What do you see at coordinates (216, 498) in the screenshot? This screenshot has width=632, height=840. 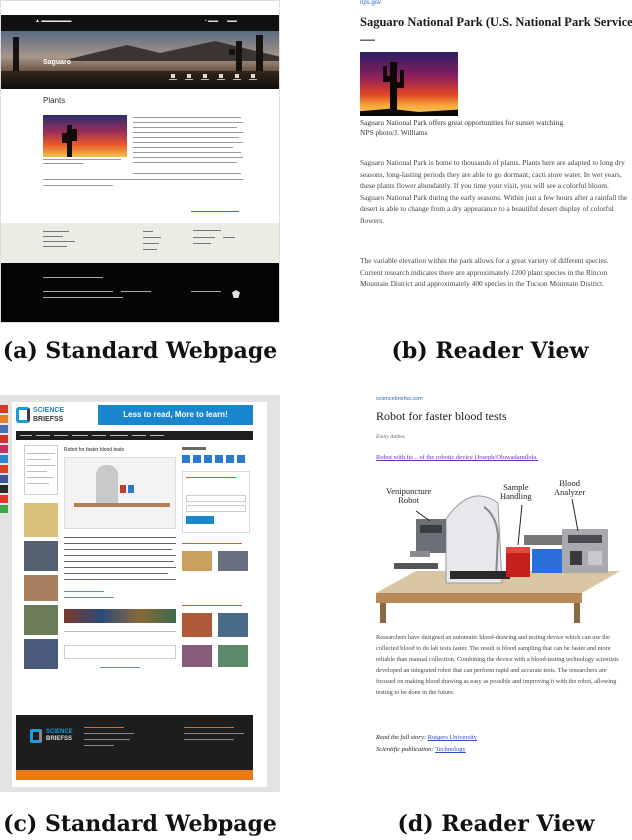 I see `subscribe-email-input` at bounding box center [216, 498].